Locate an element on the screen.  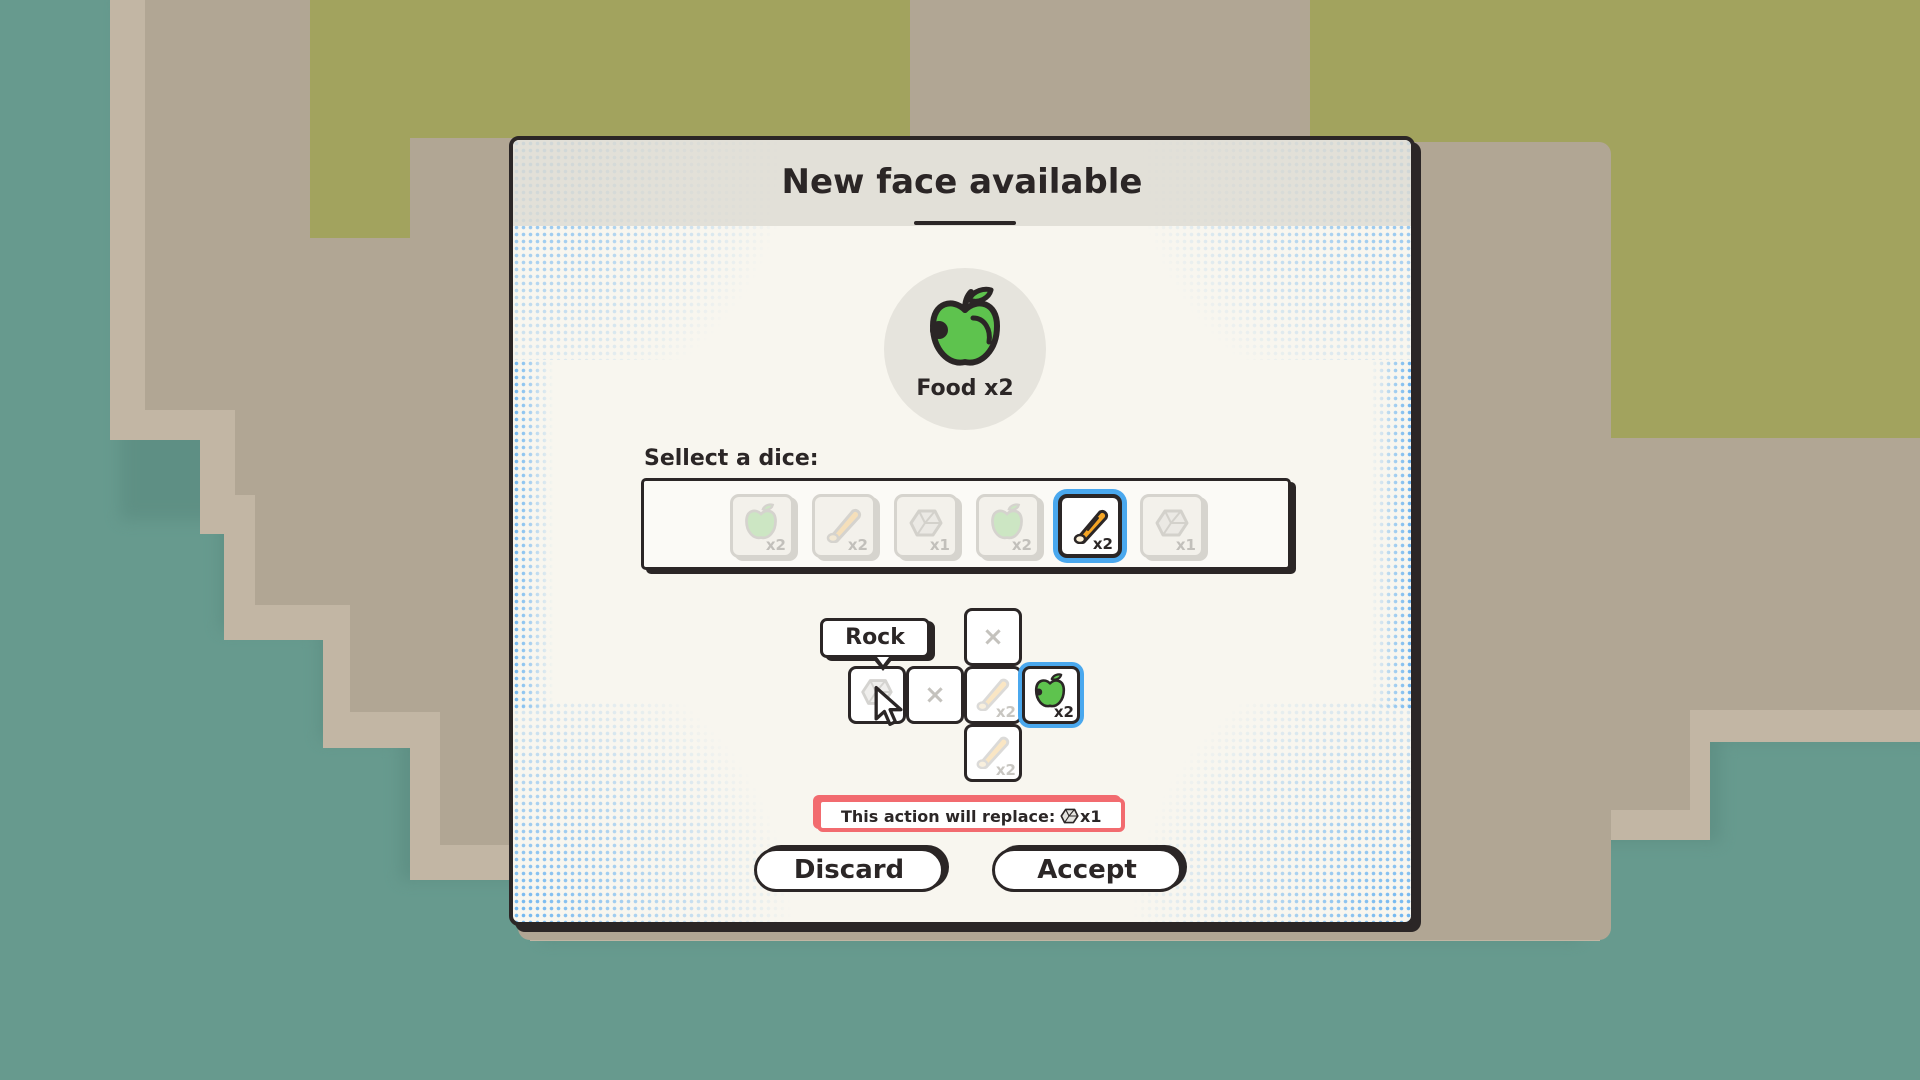
die-face-food-highlighted: x2 is located at coordinates (1051, 695).